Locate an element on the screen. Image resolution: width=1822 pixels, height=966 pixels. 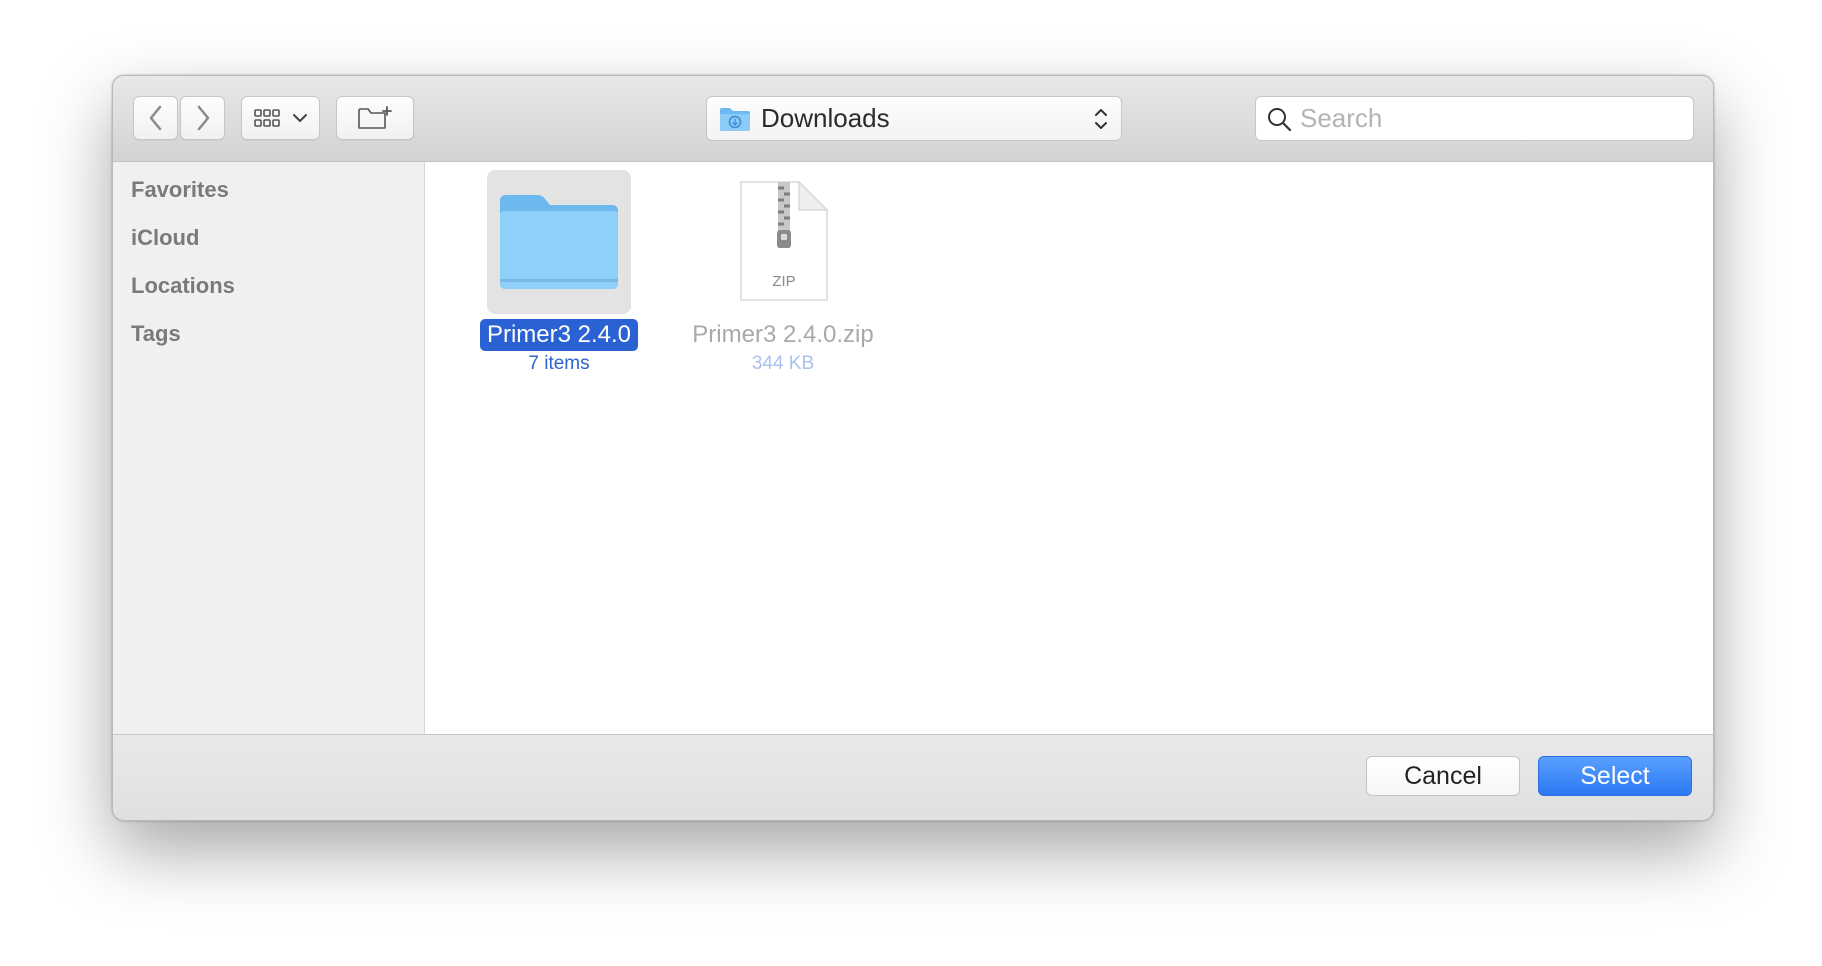
file-name: Primer3 2.4.0.zip is located at coordinates (783, 334).